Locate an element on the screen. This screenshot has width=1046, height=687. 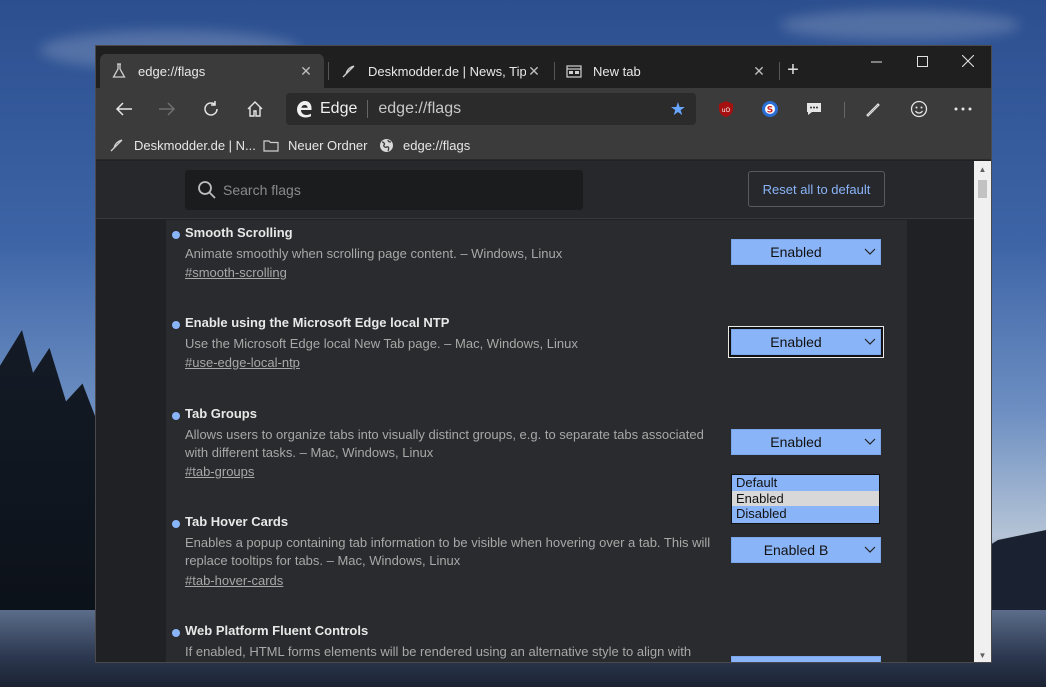
svg-text: S is located at coordinates (770, 111).